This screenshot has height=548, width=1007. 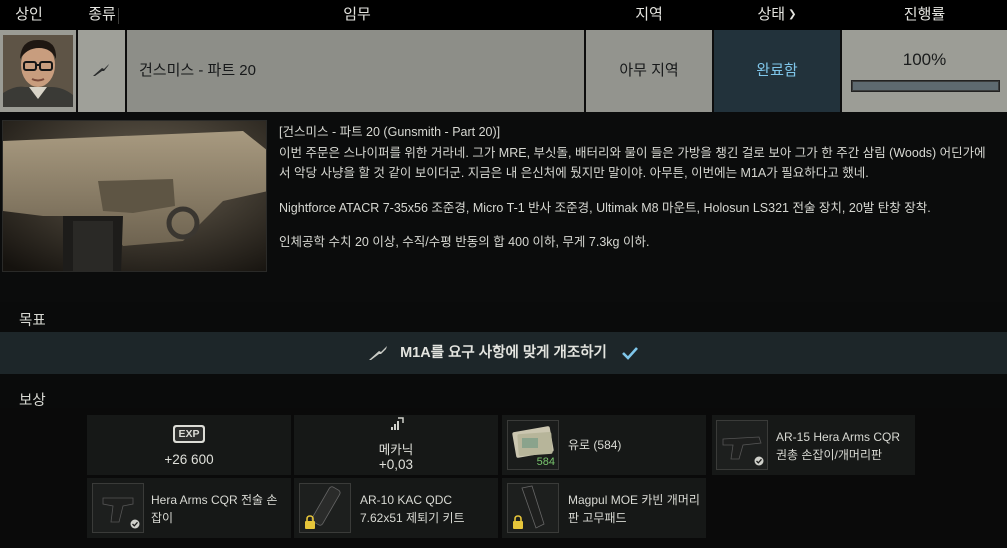 I want to click on progress-cell: 100%, so click(x=924, y=71).